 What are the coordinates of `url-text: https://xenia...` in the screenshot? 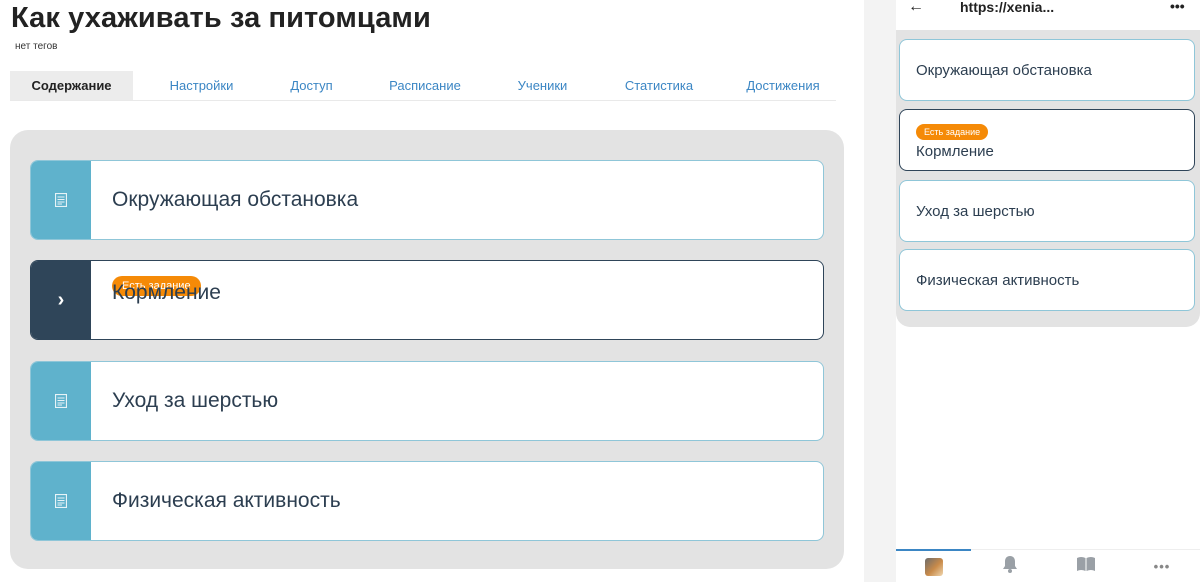 It's located at (1007, 7).